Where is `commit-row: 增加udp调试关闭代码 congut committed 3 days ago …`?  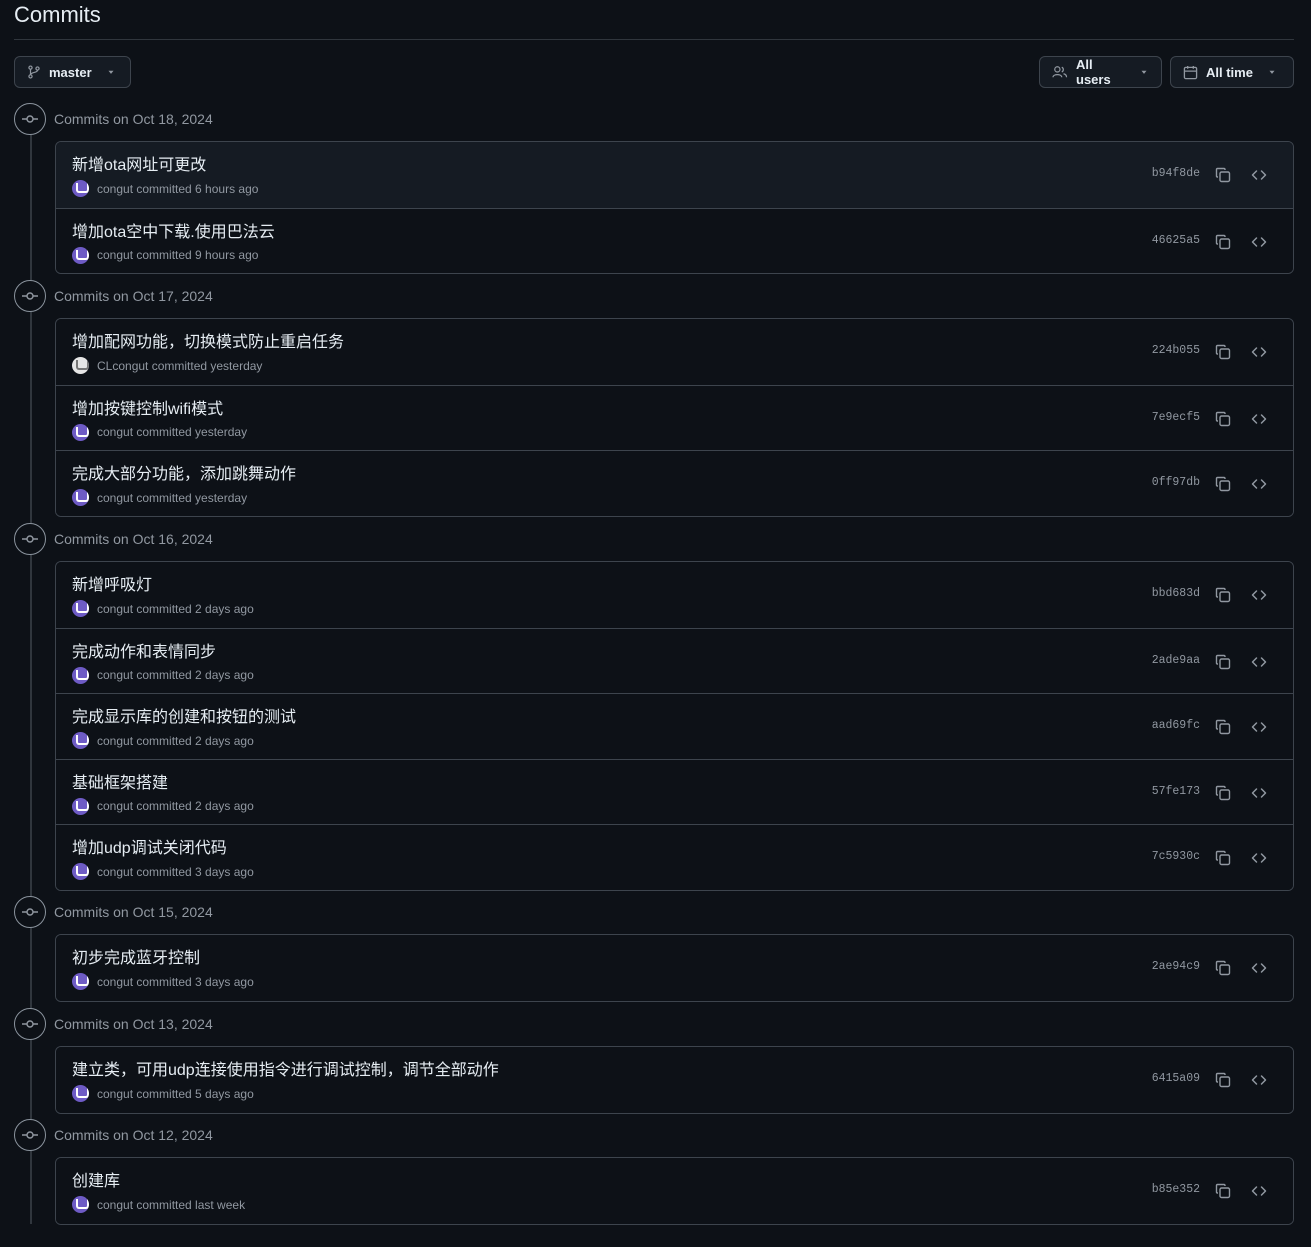 commit-row: 增加udp调试关闭代码 congut committed 3 days ago … is located at coordinates (674, 857).